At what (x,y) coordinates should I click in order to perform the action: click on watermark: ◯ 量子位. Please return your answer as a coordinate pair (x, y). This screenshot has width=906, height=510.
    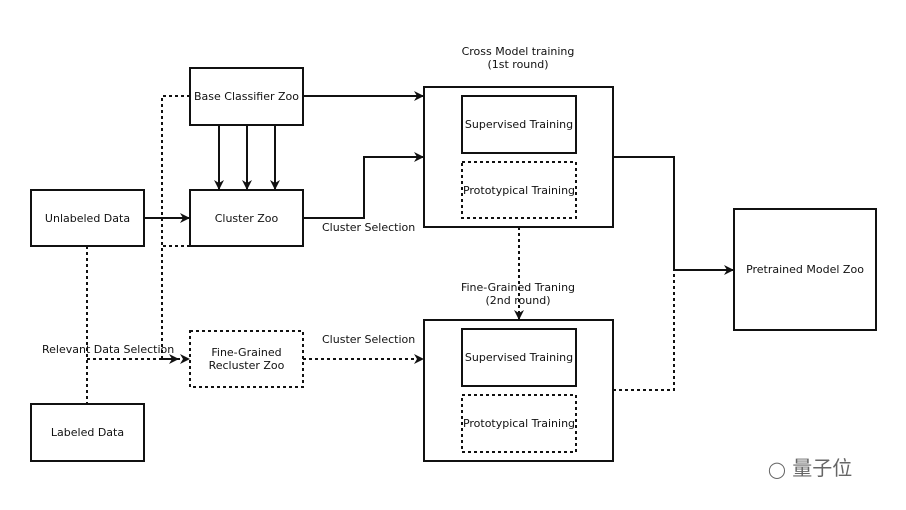
    Looking at the image, I should click on (810, 466).